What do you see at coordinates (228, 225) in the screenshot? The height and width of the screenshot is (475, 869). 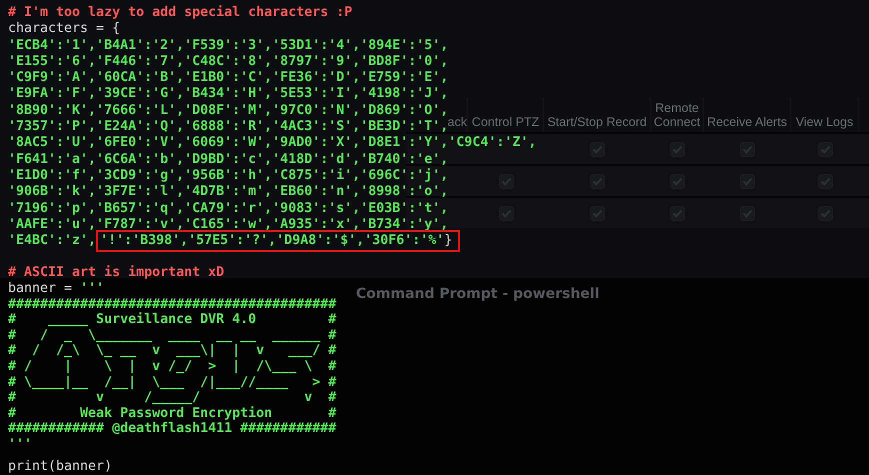 I see `string-literal: 'AAFE':'u','F787':'v','C165':'w','A935':'x','B734':'y',` at bounding box center [228, 225].